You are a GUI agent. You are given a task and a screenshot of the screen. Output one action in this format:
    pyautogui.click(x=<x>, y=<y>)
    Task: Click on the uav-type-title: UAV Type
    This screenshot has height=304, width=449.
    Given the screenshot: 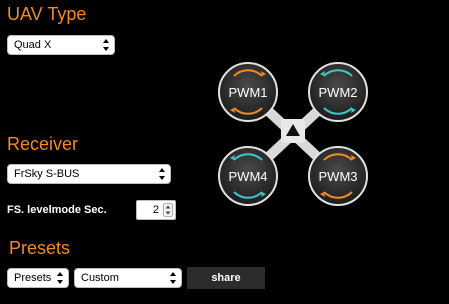 What is the action you would take?
    pyautogui.click(x=47, y=14)
    